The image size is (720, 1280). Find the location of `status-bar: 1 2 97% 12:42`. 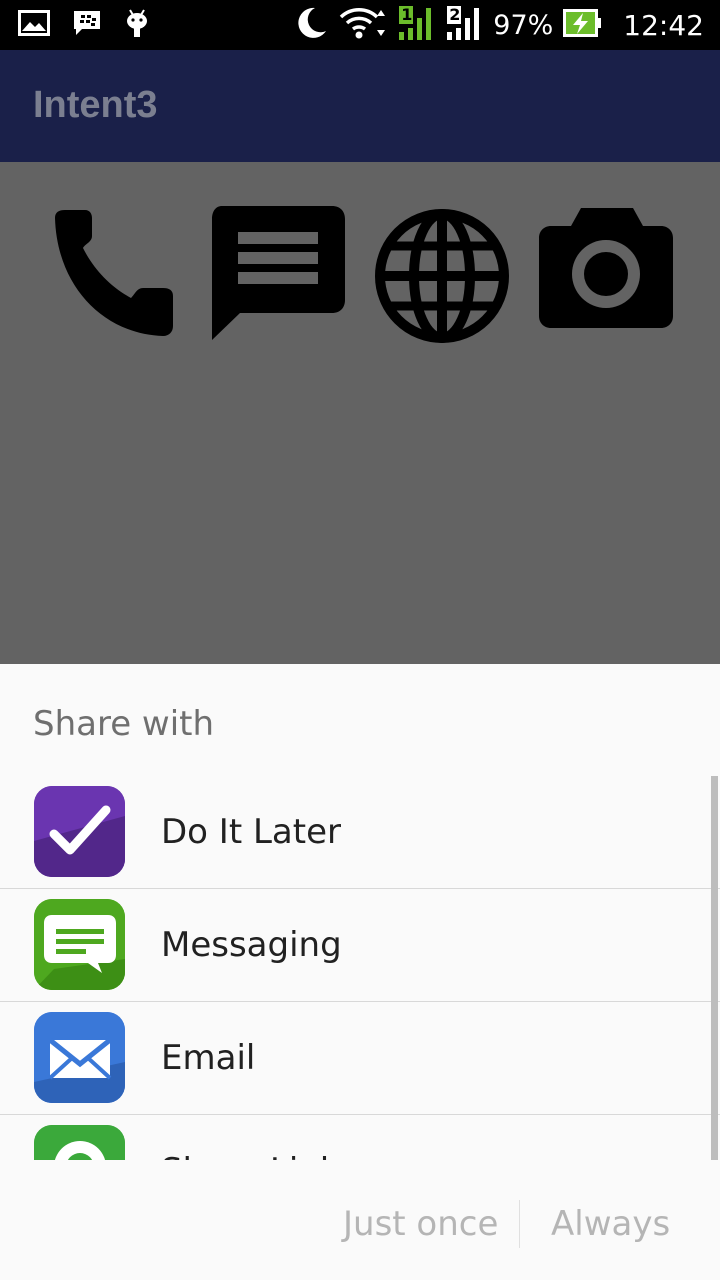

status-bar: 1 2 97% 12:42 is located at coordinates (360, 25).